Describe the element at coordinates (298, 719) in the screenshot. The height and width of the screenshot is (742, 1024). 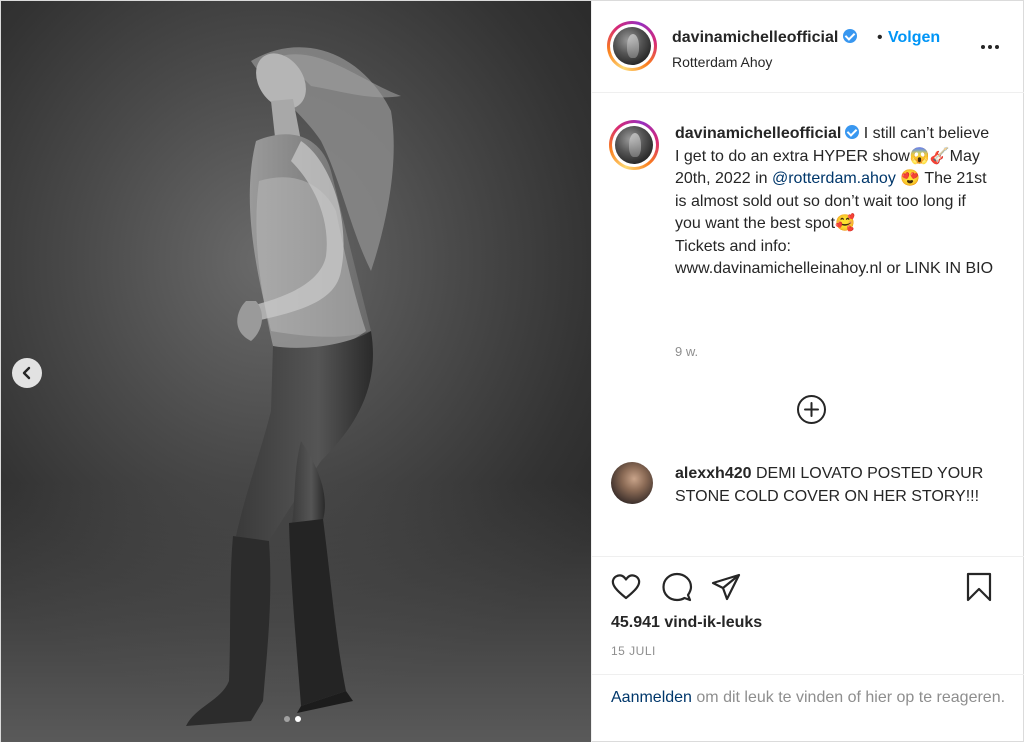
I see `carousel-dot-active` at that location.